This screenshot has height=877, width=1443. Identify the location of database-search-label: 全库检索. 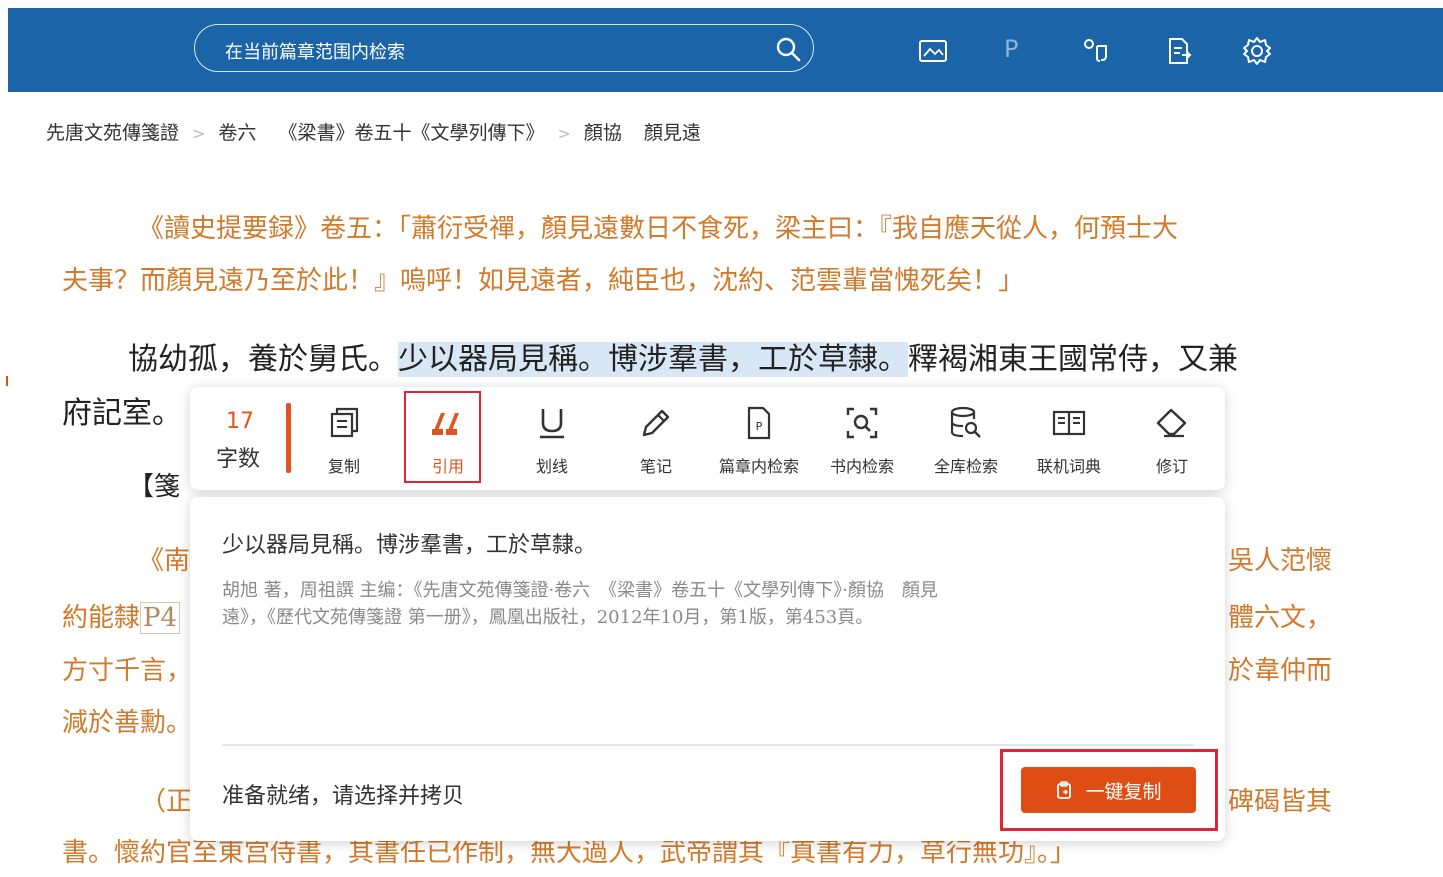
(965, 466).